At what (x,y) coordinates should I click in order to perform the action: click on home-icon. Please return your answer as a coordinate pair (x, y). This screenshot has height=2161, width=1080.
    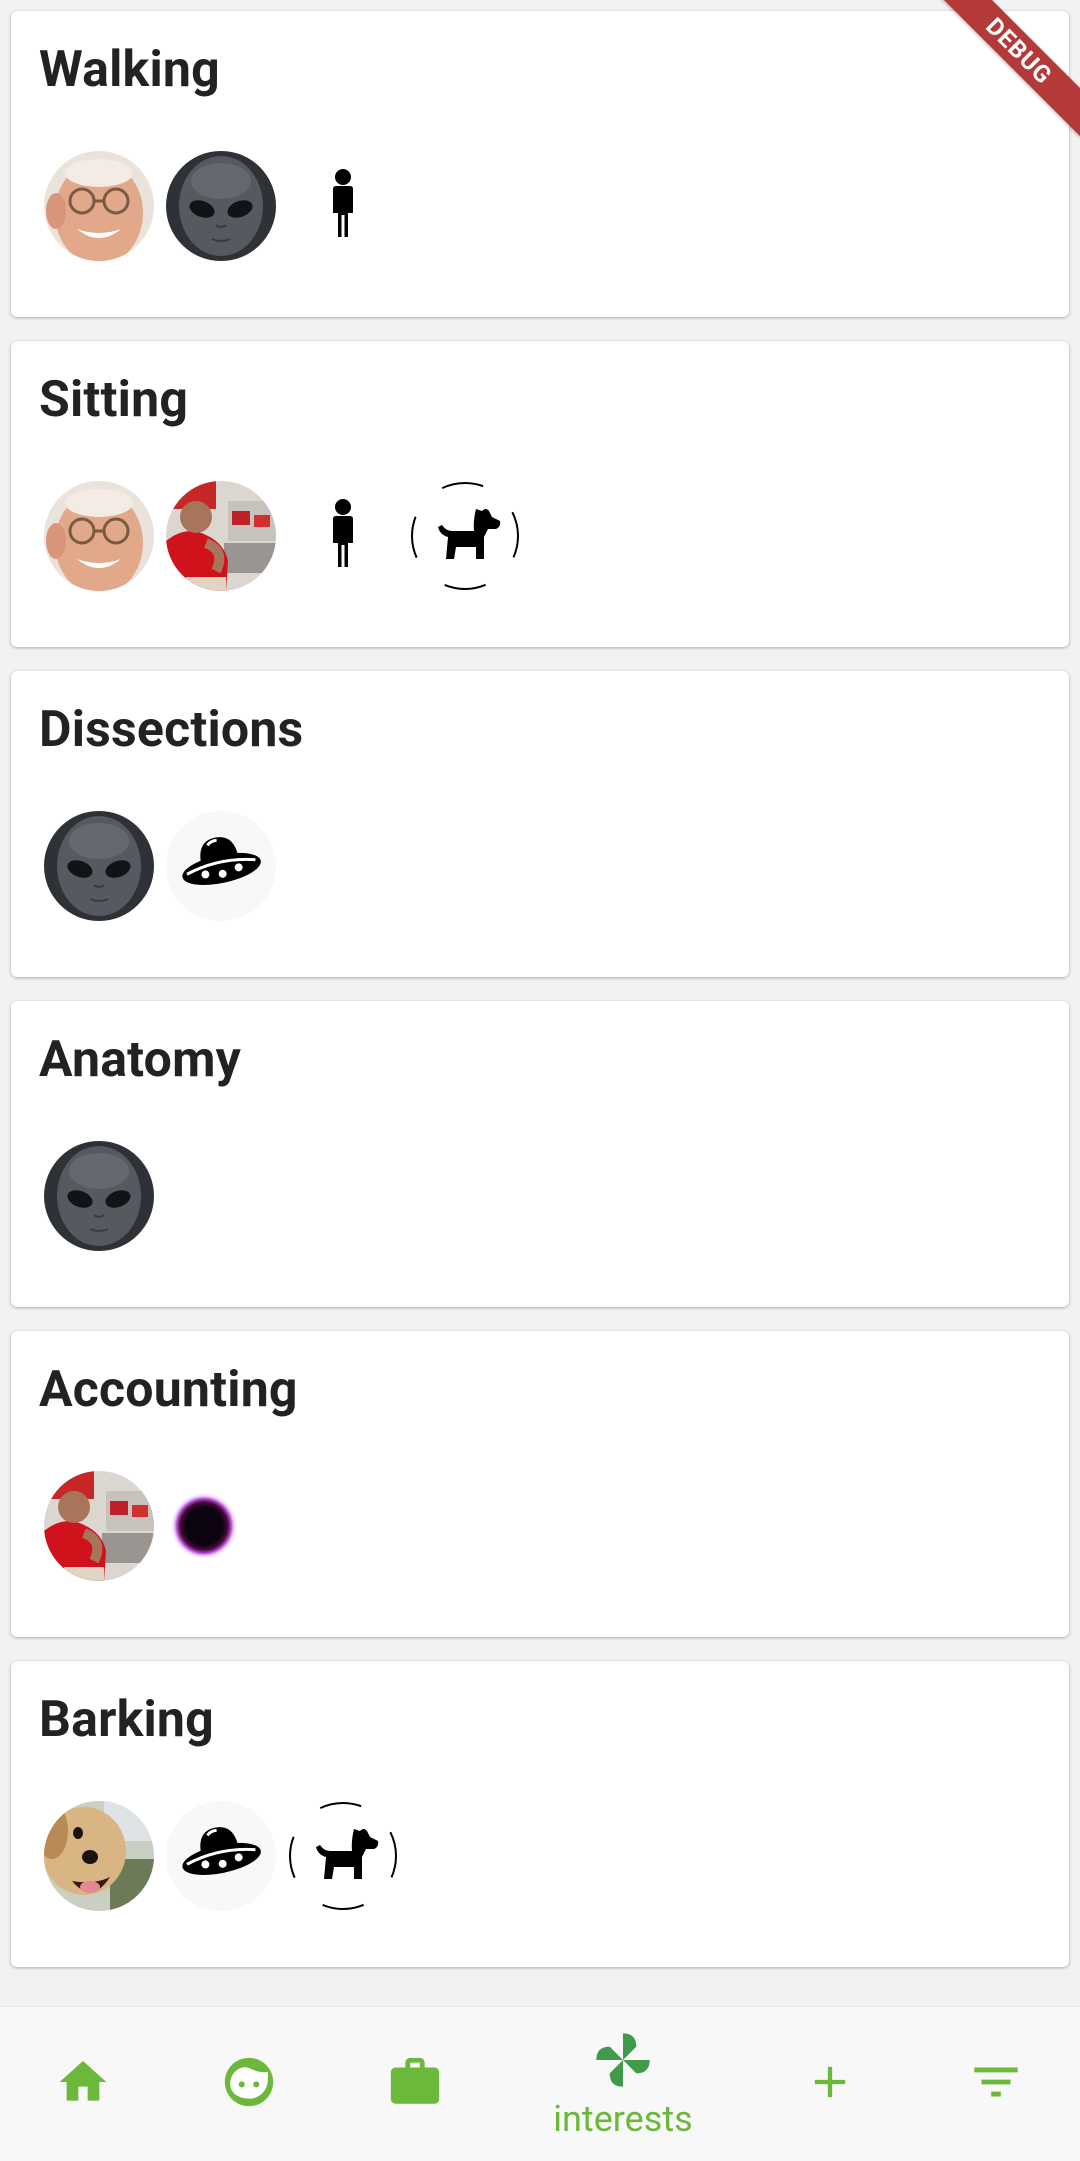
    Looking at the image, I should click on (83, 2084).